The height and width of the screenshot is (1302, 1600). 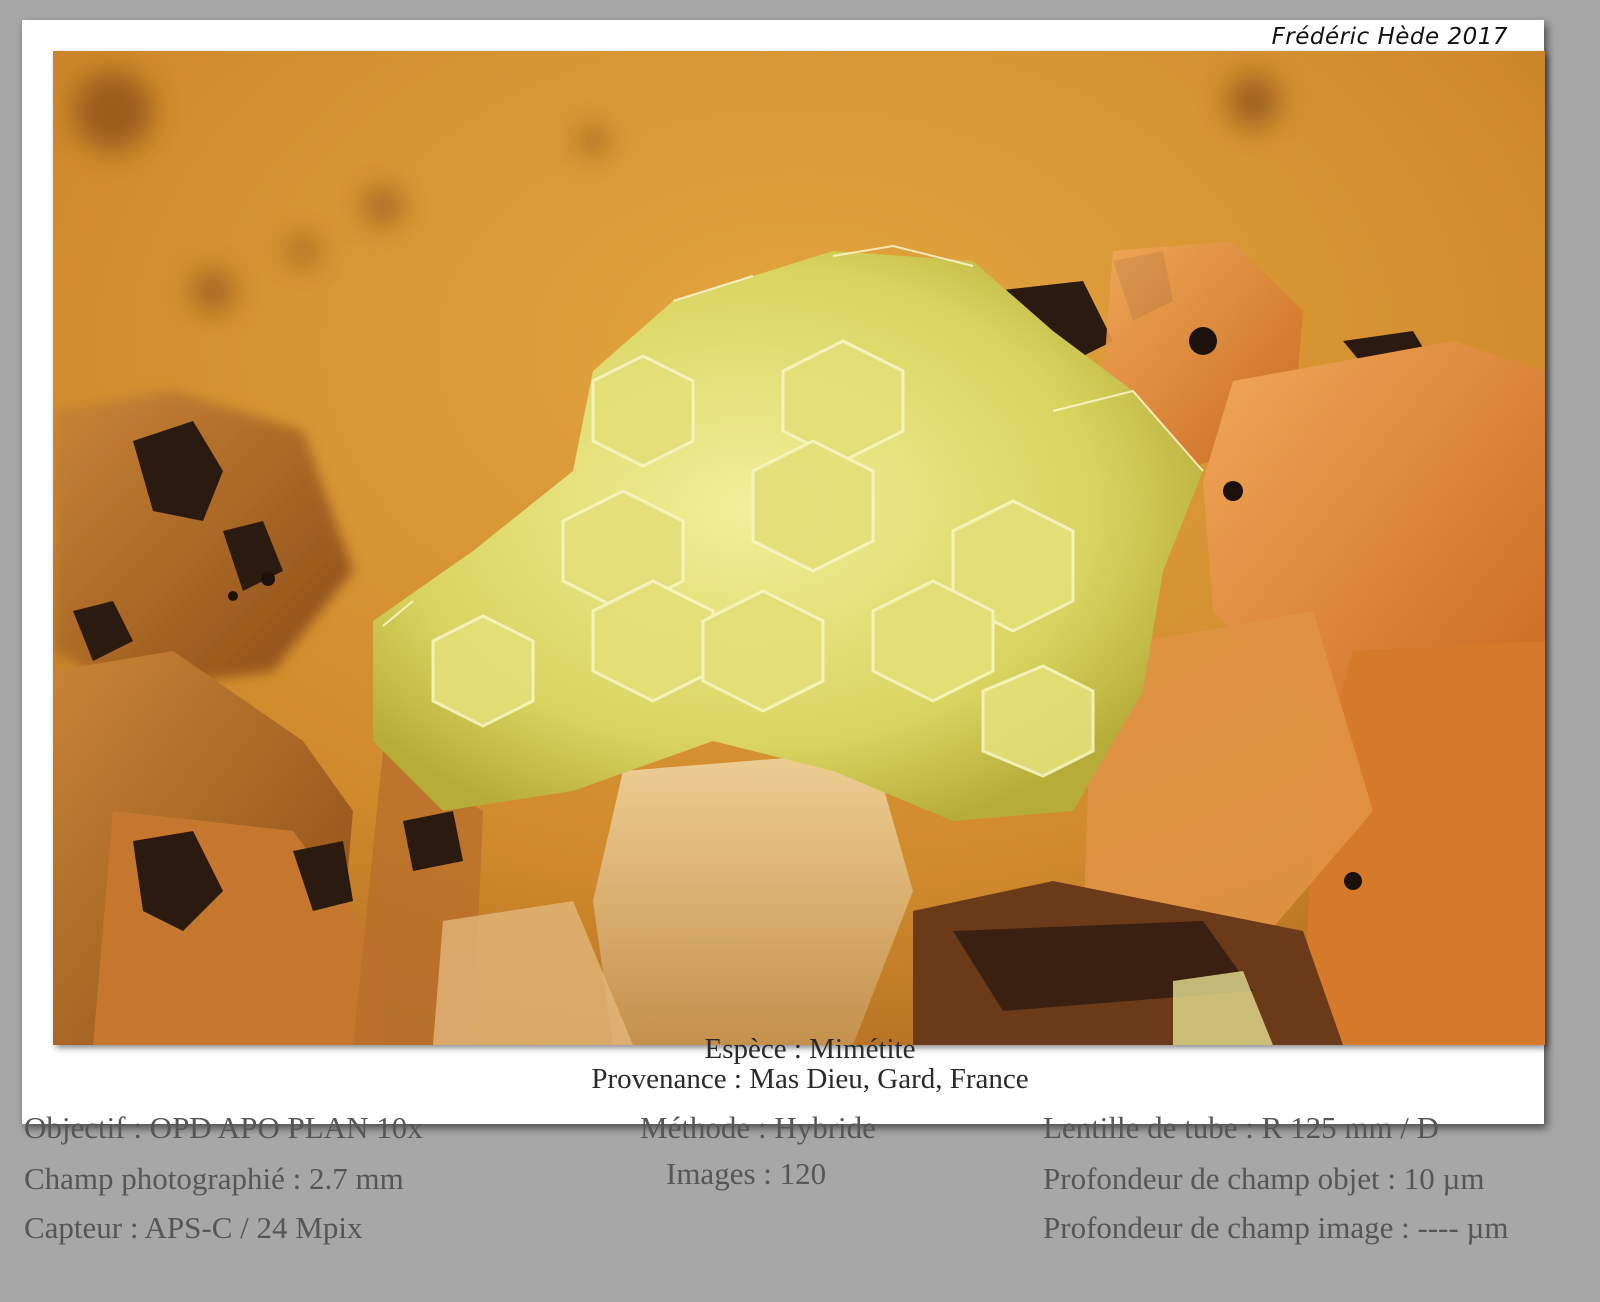 I want to click on species-caption: Espèce : Mimétite, so click(x=810, y=1049).